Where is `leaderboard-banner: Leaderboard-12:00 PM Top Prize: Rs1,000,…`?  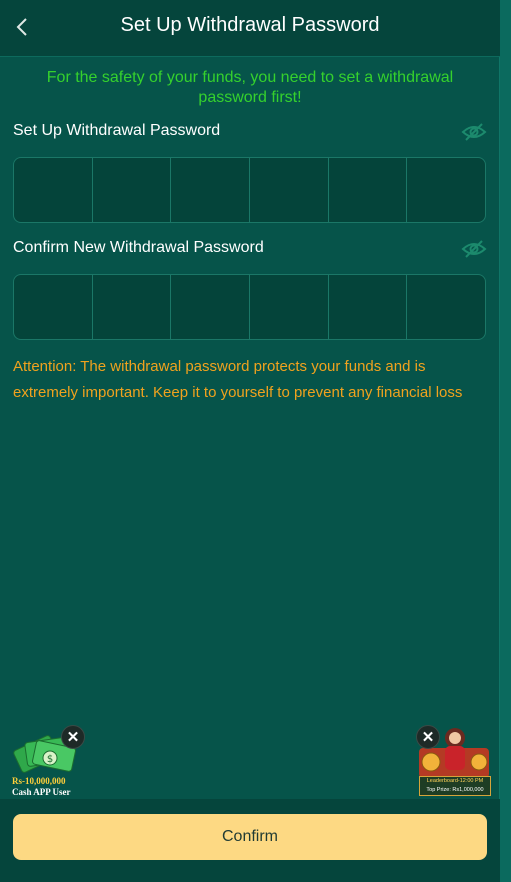
leaderboard-banner: Leaderboard-12:00 PM Top Prize: Rs1,000,… is located at coordinates (455, 786).